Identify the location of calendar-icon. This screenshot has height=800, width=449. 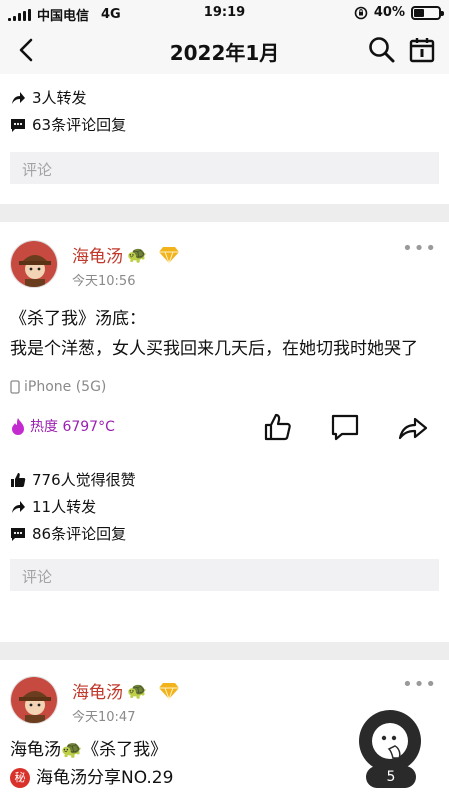
(422, 50).